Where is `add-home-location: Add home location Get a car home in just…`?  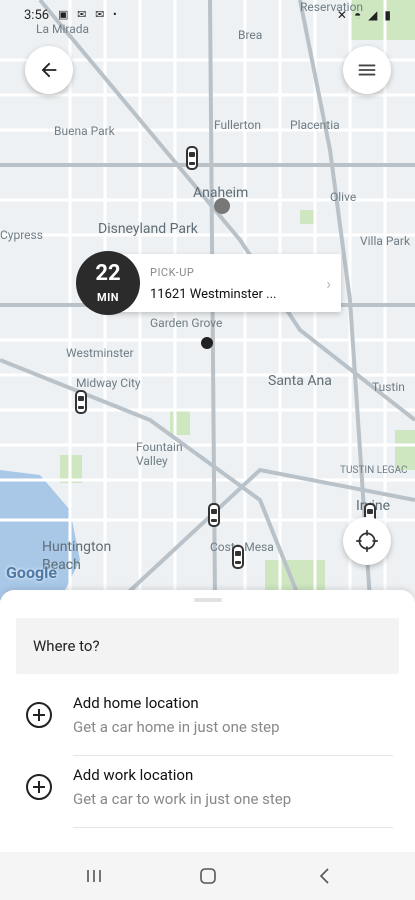 add-home-location: Add home location Get a car home in just… is located at coordinates (207, 720).